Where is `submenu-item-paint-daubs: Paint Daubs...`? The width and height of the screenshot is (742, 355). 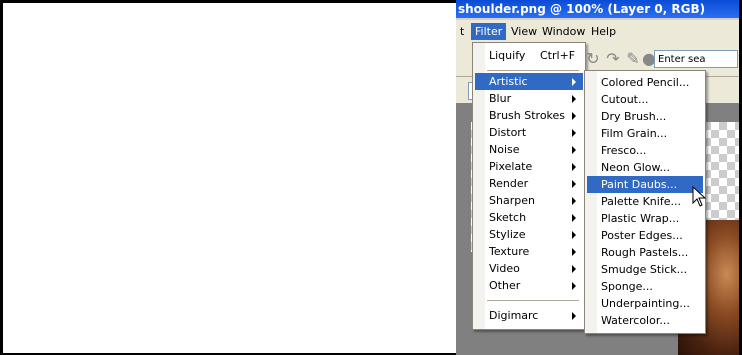 submenu-item-paint-daubs: Paint Daubs... is located at coordinates (645, 184).